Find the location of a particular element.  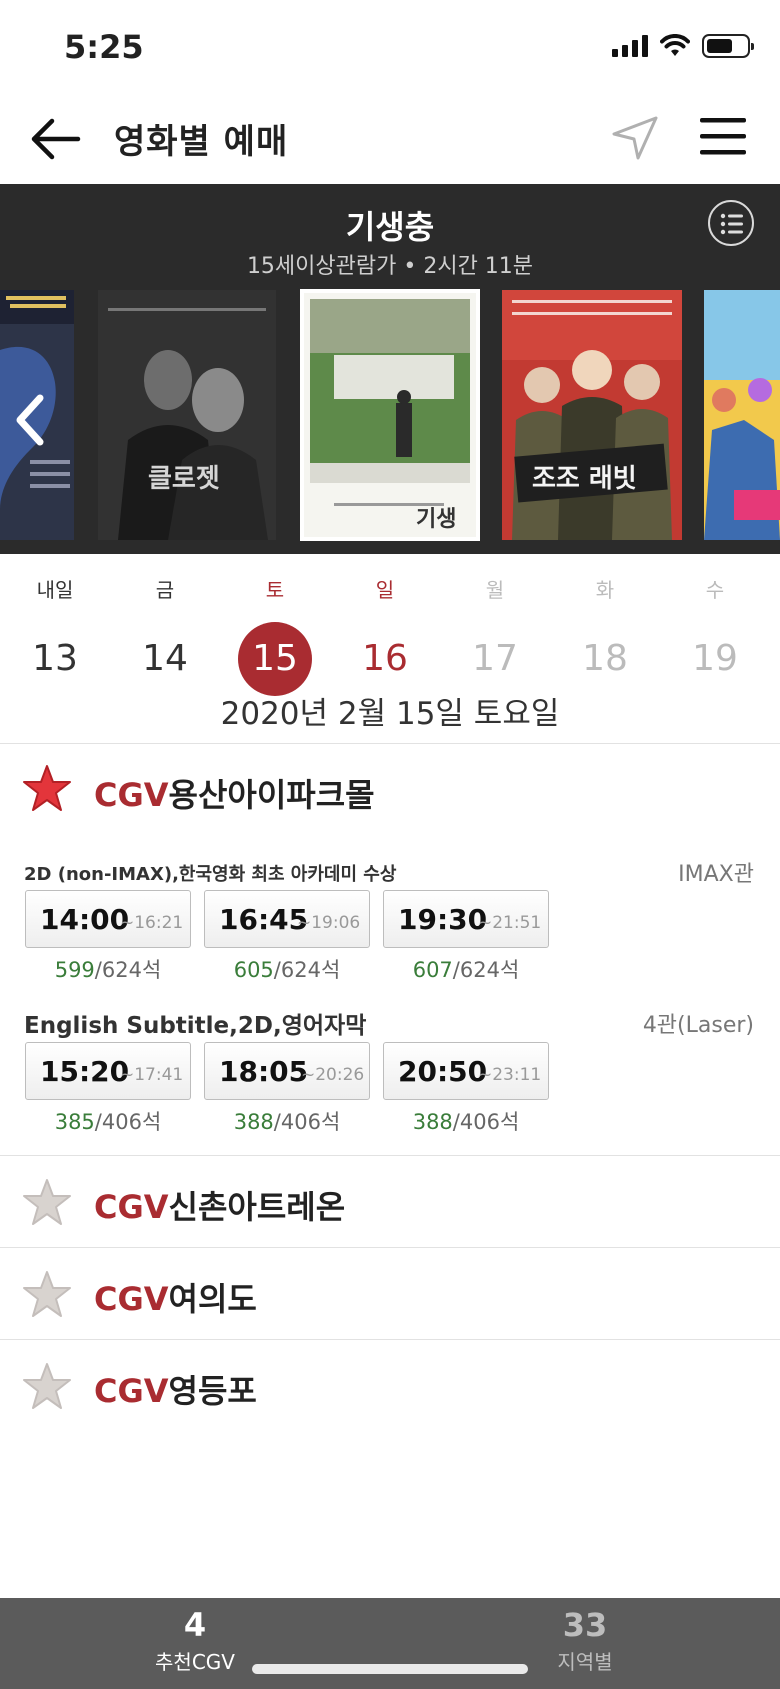

selected-full-date: 2020년 2월 15일 토요일 is located at coordinates (390, 714).